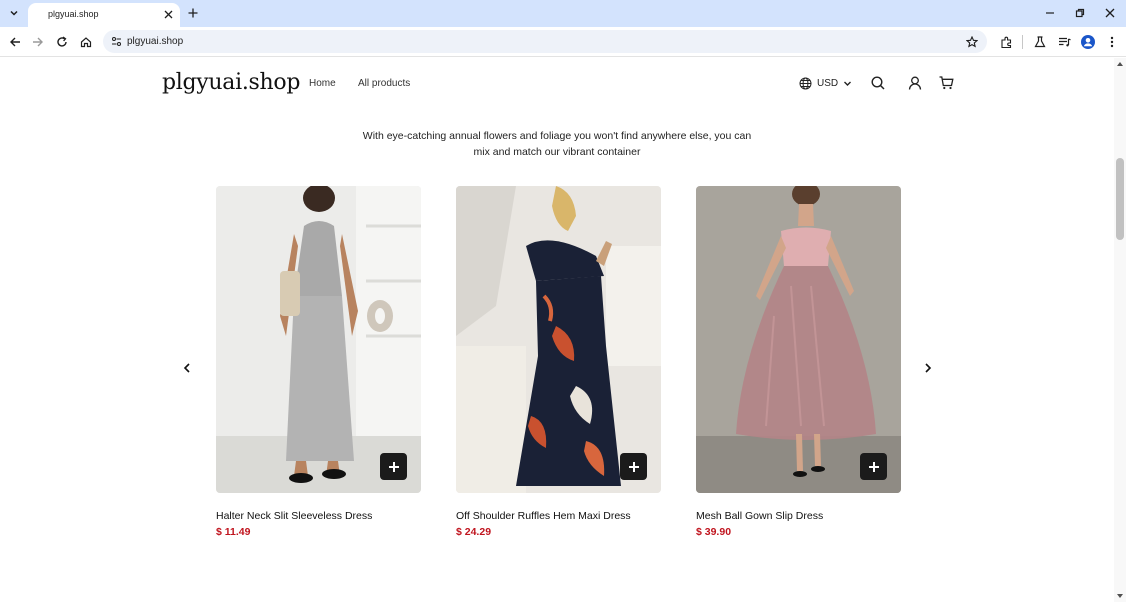  Describe the element at coordinates (1120, 330) in the screenshot. I see `page-scrollbar` at that location.